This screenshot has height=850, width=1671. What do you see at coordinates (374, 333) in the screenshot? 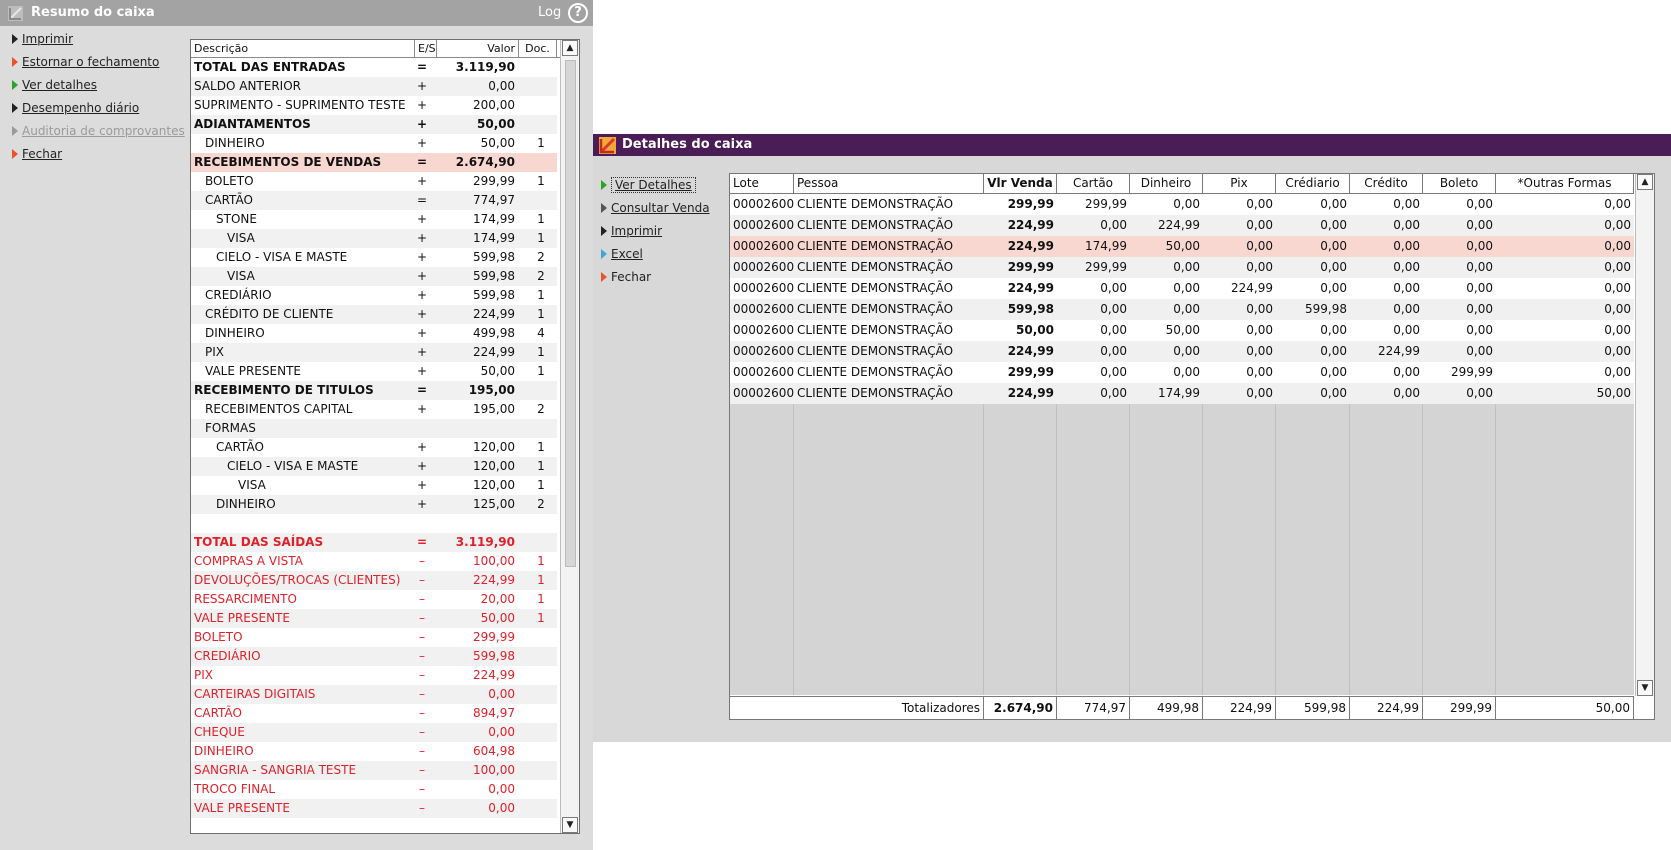
I see `resumo-row: DINHEIRO +499,98 4` at bounding box center [374, 333].